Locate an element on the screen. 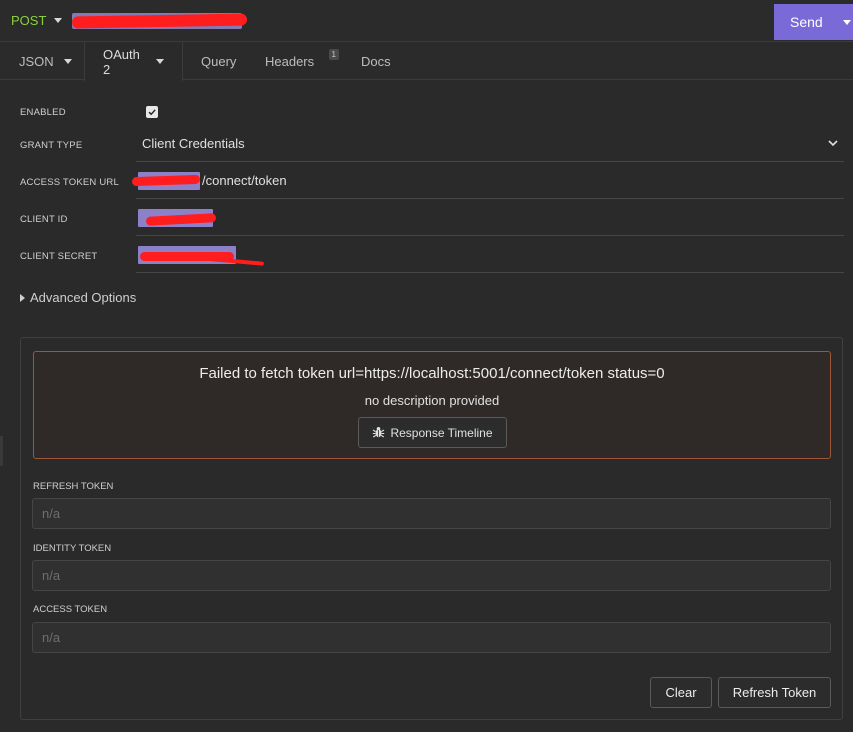 The image size is (853, 732). tab-headers: Headers 1 is located at coordinates (296, 61).